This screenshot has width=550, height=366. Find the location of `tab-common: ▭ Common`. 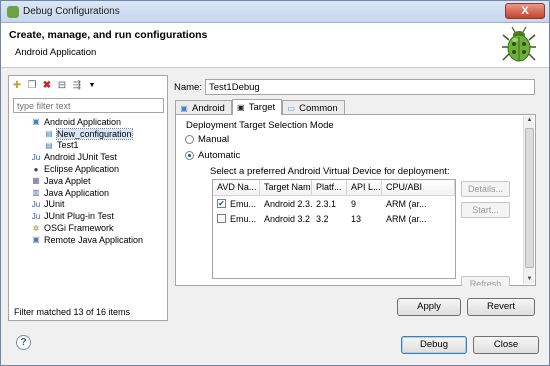

tab-common: ▭ Common is located at coordinates (313, 107).